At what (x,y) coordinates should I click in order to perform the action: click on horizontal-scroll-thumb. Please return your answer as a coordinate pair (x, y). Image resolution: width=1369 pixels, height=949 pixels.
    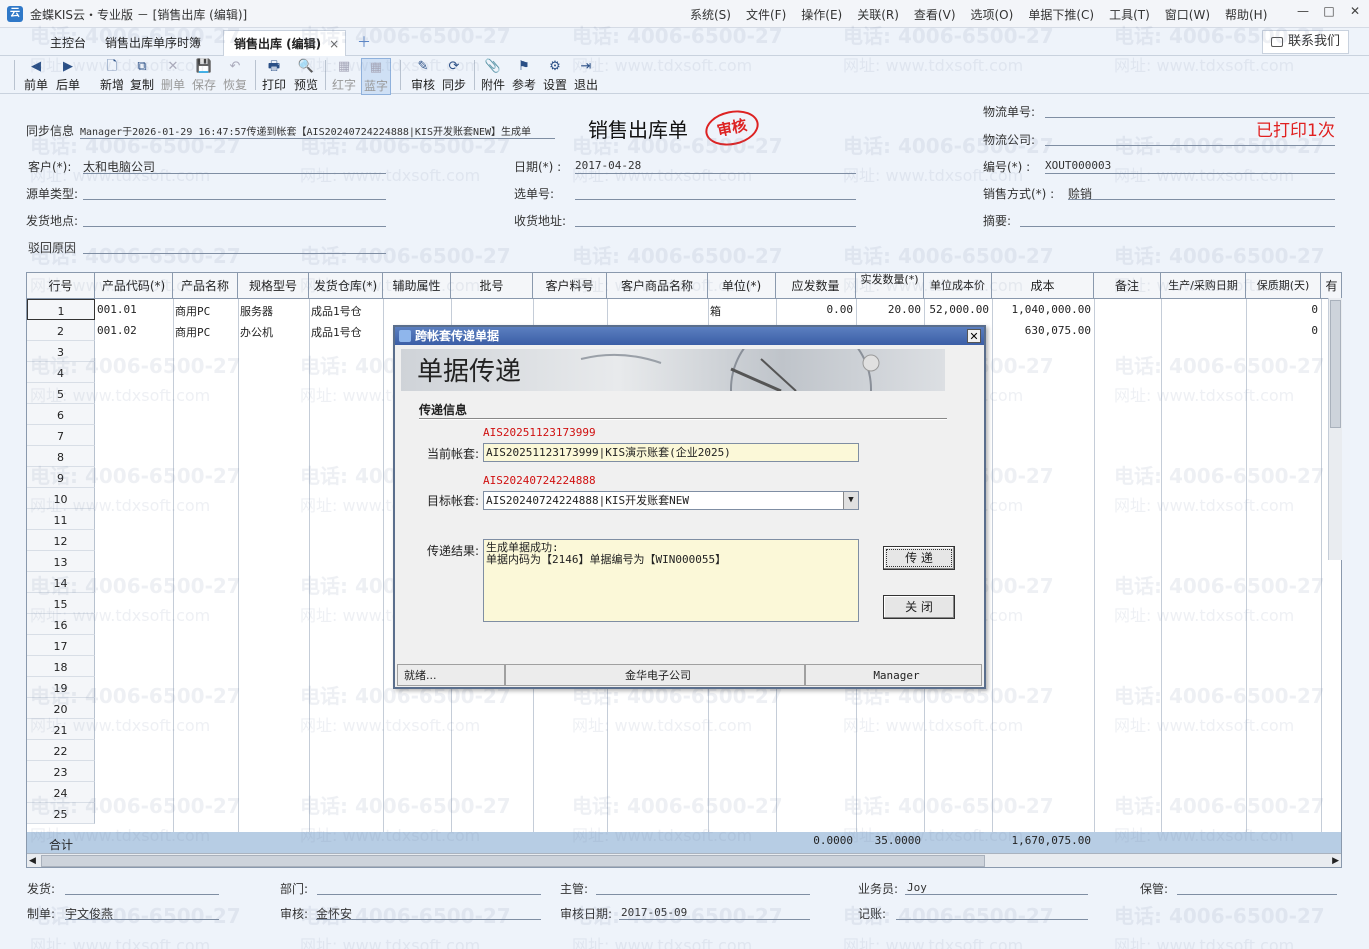
    Looking at the image, I should click on (513, 861).